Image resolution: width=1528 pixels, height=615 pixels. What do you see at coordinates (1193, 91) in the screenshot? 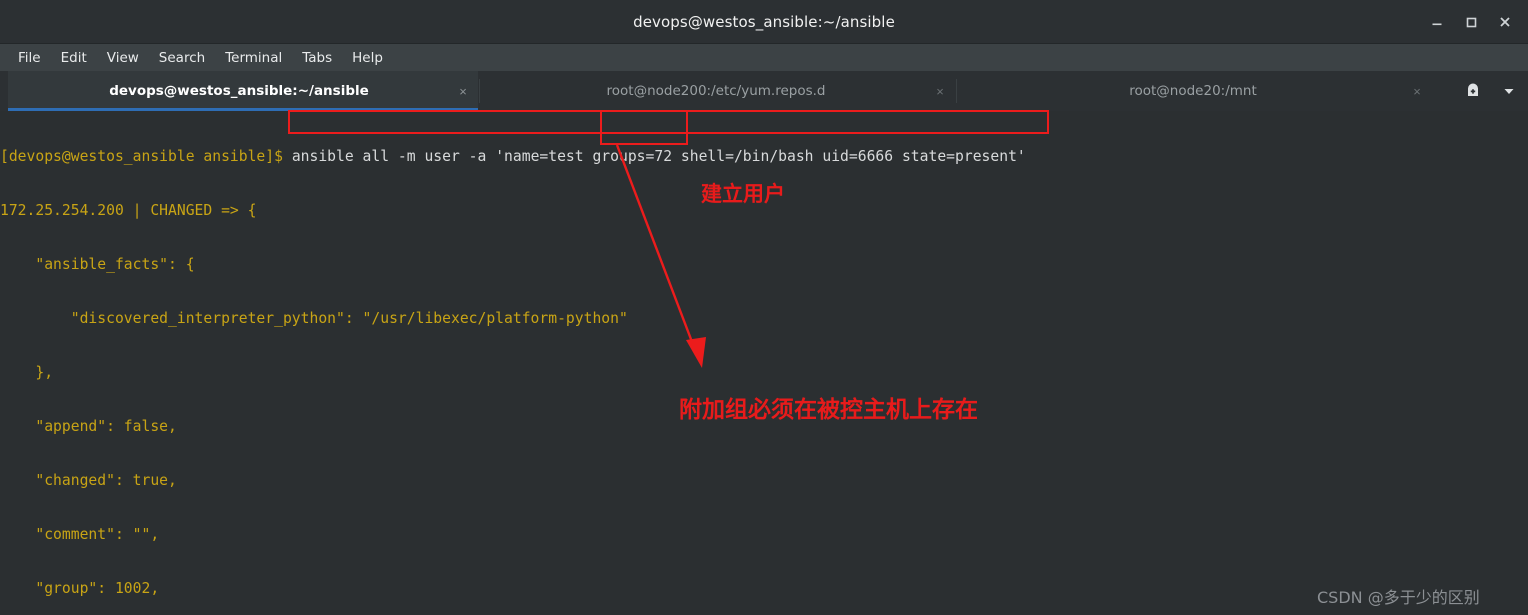
I see `tab-label: root@node20:/mnt` at bounding box center [1193, 91].